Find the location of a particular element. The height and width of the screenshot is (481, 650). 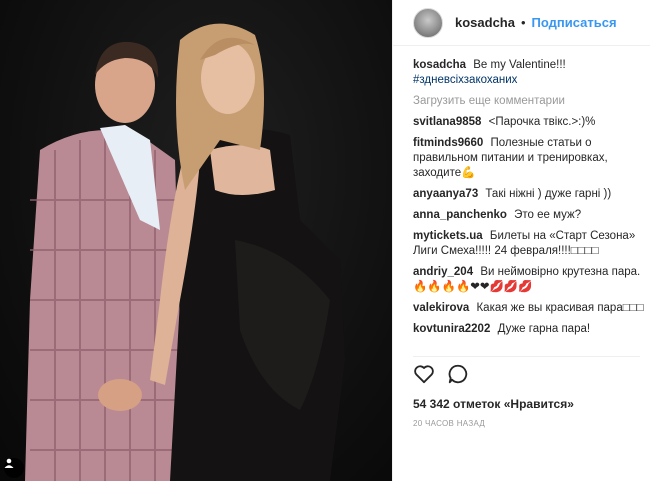

comment-item: valekirova Какая же вы красивая пара□□□ is located at coordinates (528, 308).